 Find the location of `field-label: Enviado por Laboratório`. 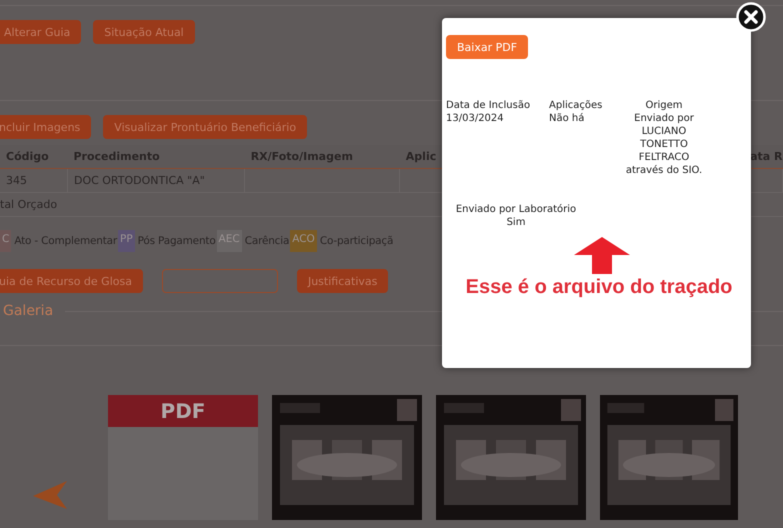

field-label: Enviado por Laboratório is located at coordinates (516, 209).